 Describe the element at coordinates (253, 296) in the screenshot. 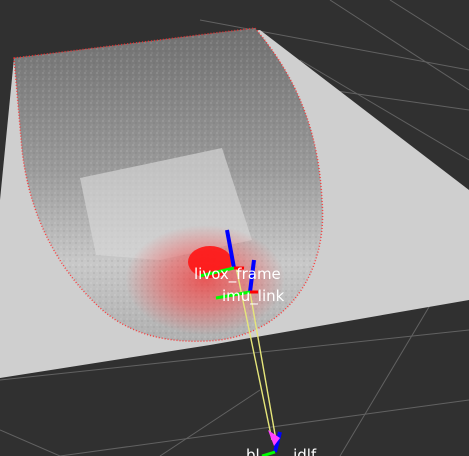

I see `frame-label-imu: imu_link` at that location.